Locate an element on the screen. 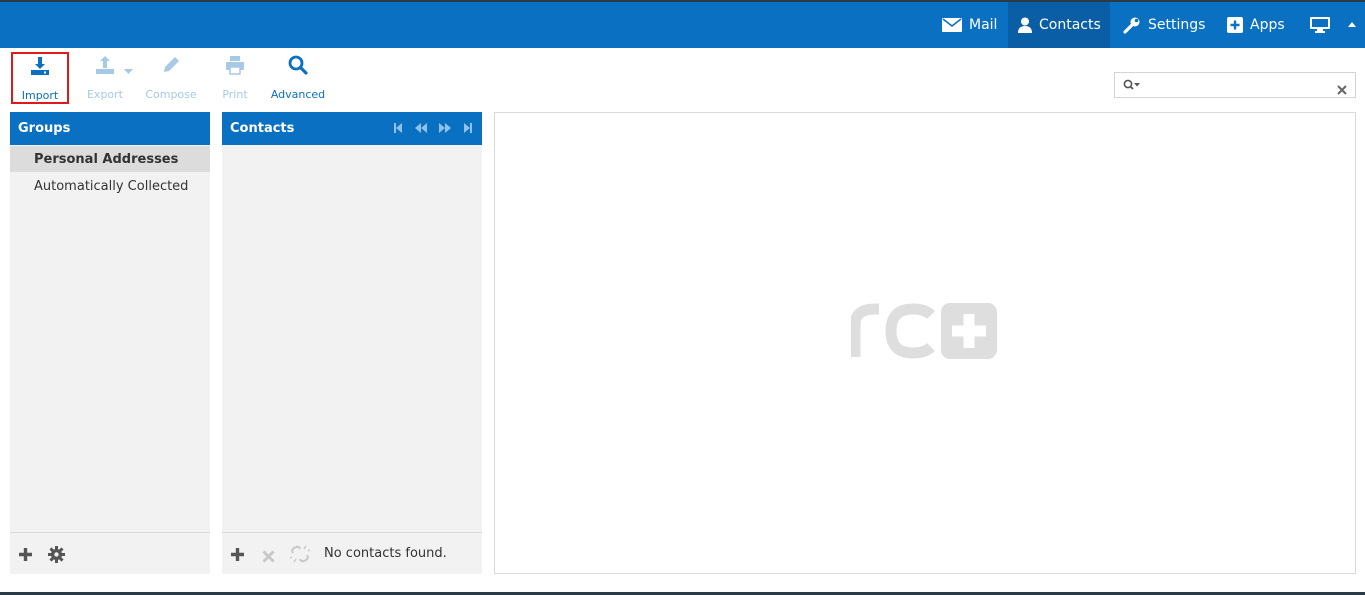 Image resolution: width=1365 pixels, height=595 pixels. advanced-search-button: Advanced is located at coordinates (298, 78).